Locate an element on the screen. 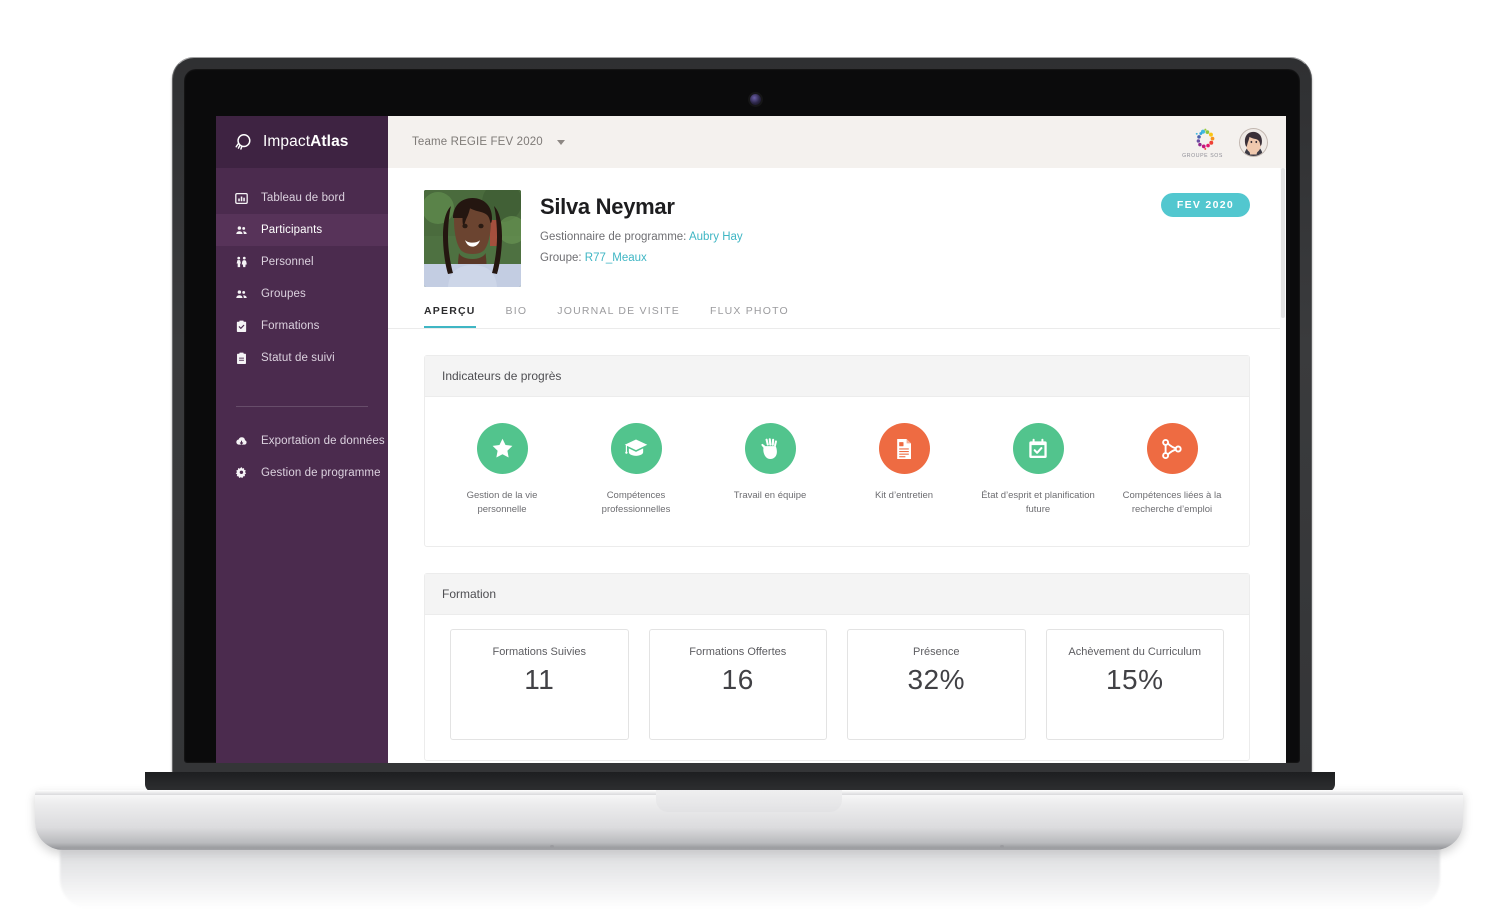 The width and height of the screenshot is (1498, 909). brand-name: ImpactAtlas is located at coordinates (306, 142).